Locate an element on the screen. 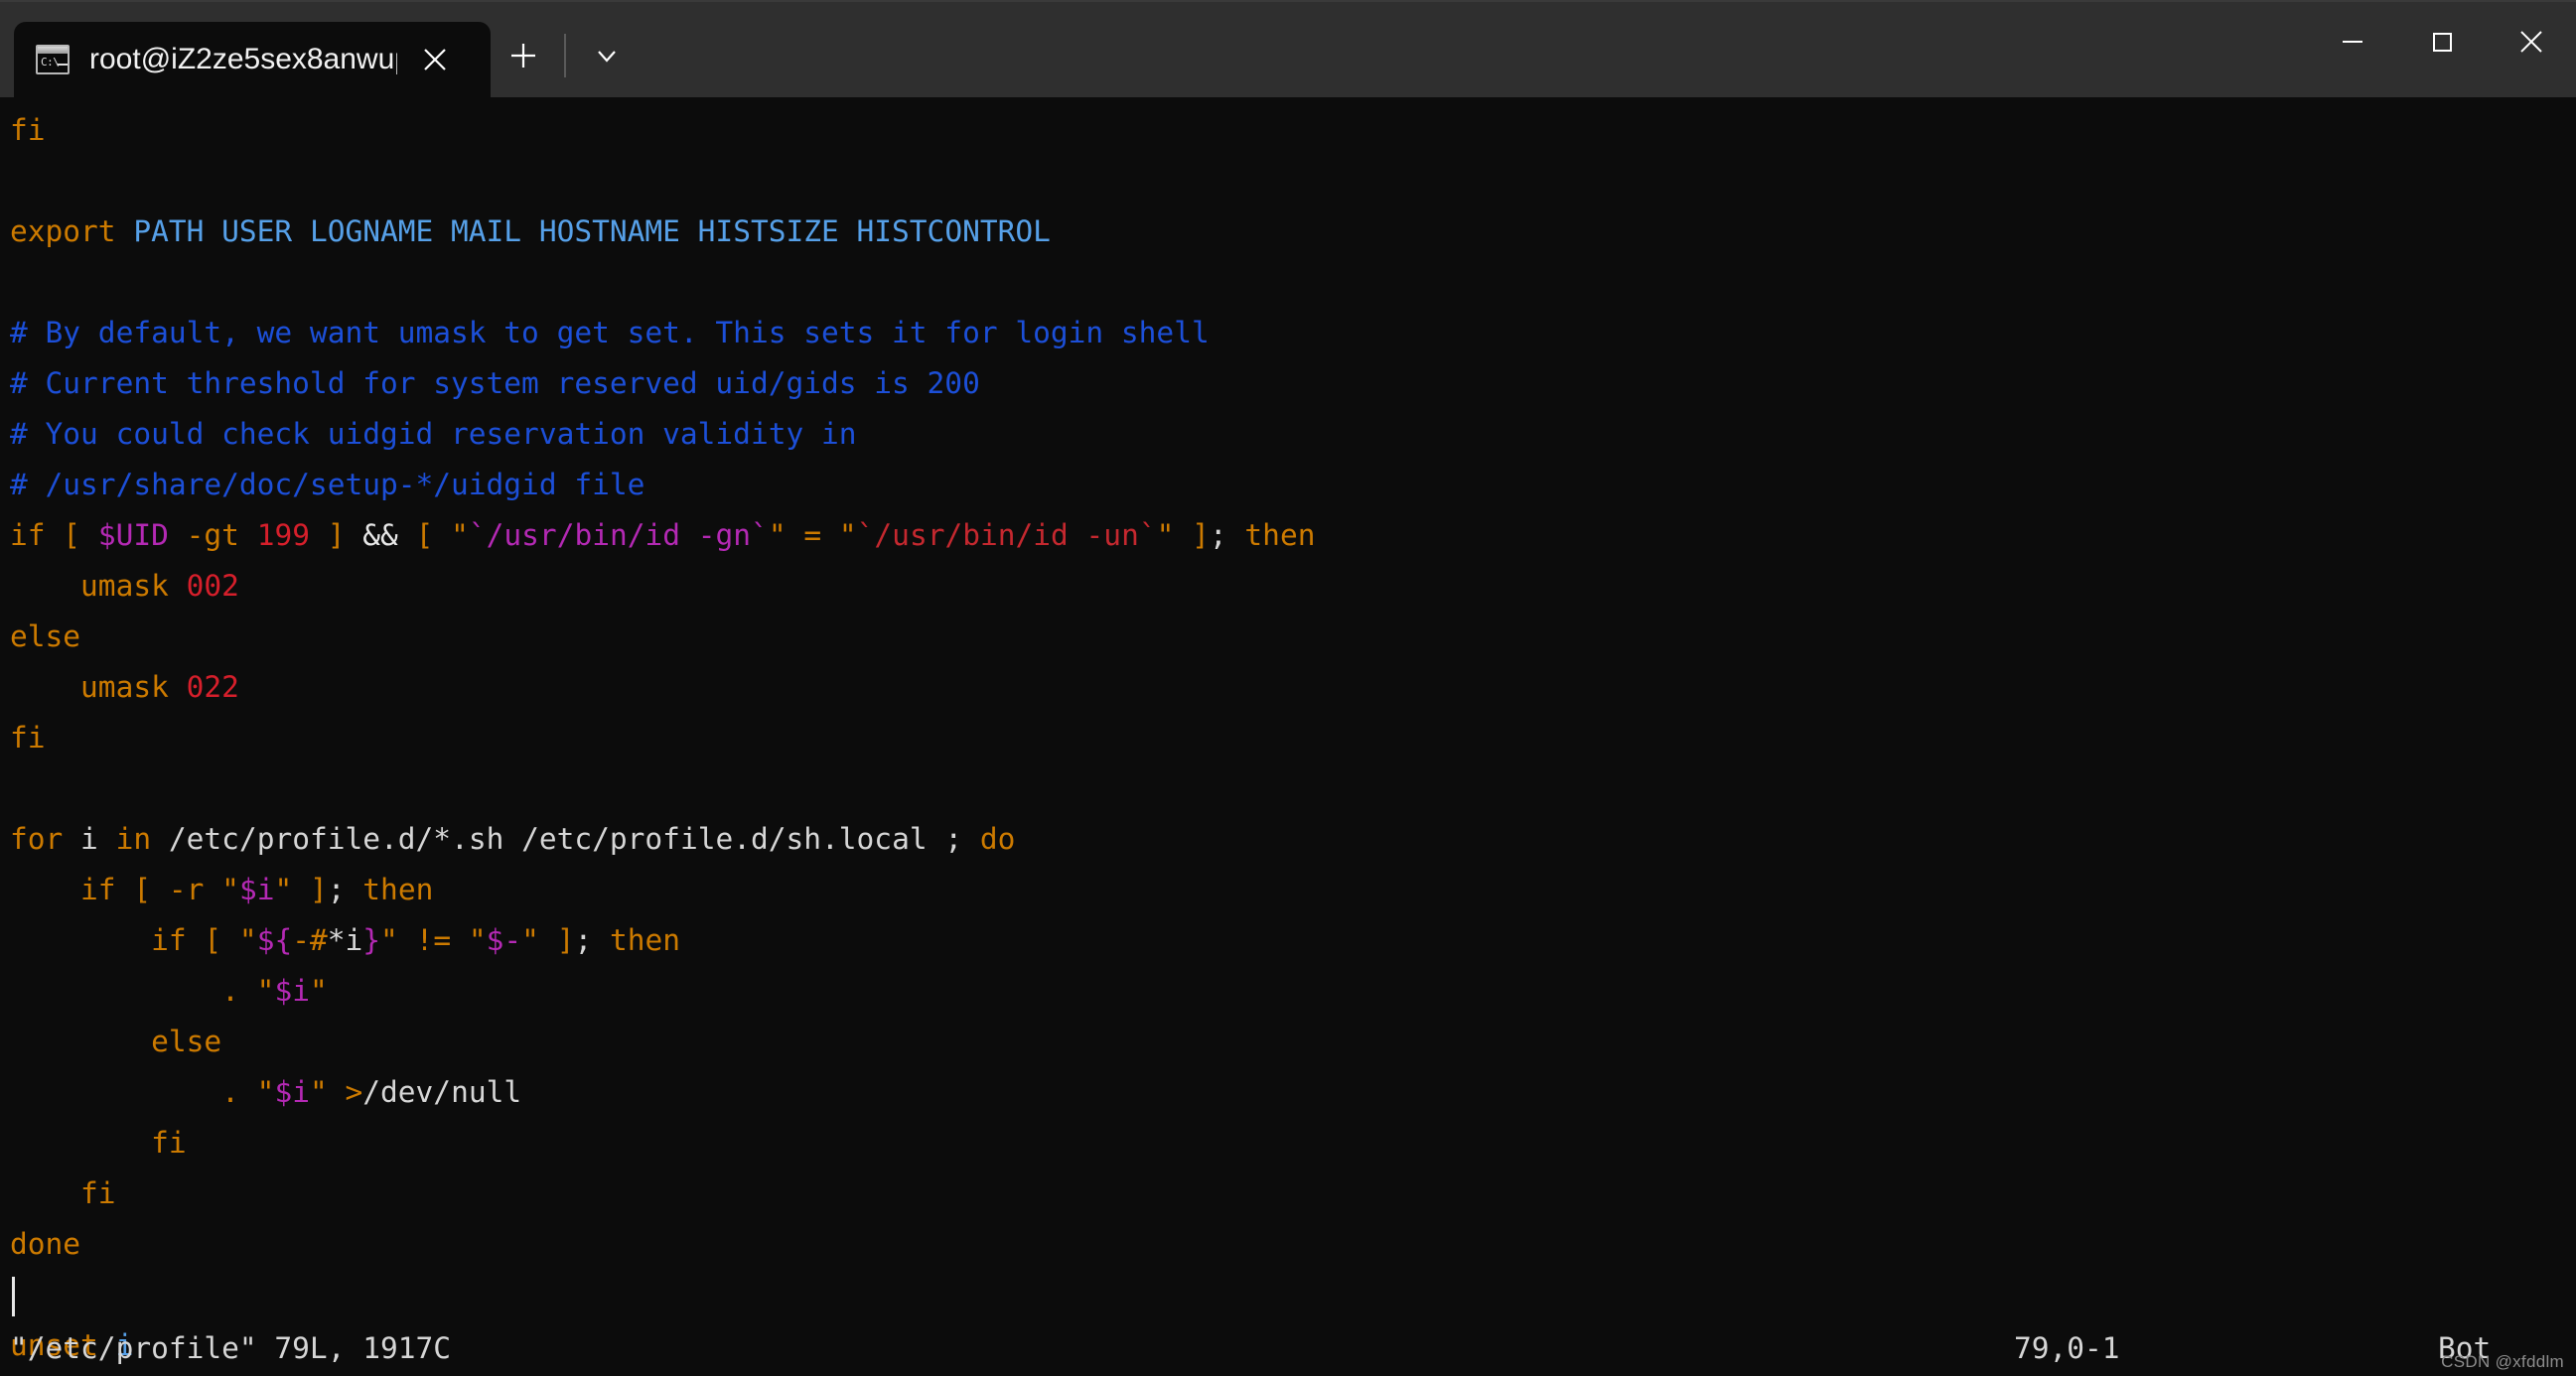 The height and width of the screenshot is (1376, 2576). tab-title: root@iZ2ze5sex8anwup62mw is located at coordinates (243, 59).